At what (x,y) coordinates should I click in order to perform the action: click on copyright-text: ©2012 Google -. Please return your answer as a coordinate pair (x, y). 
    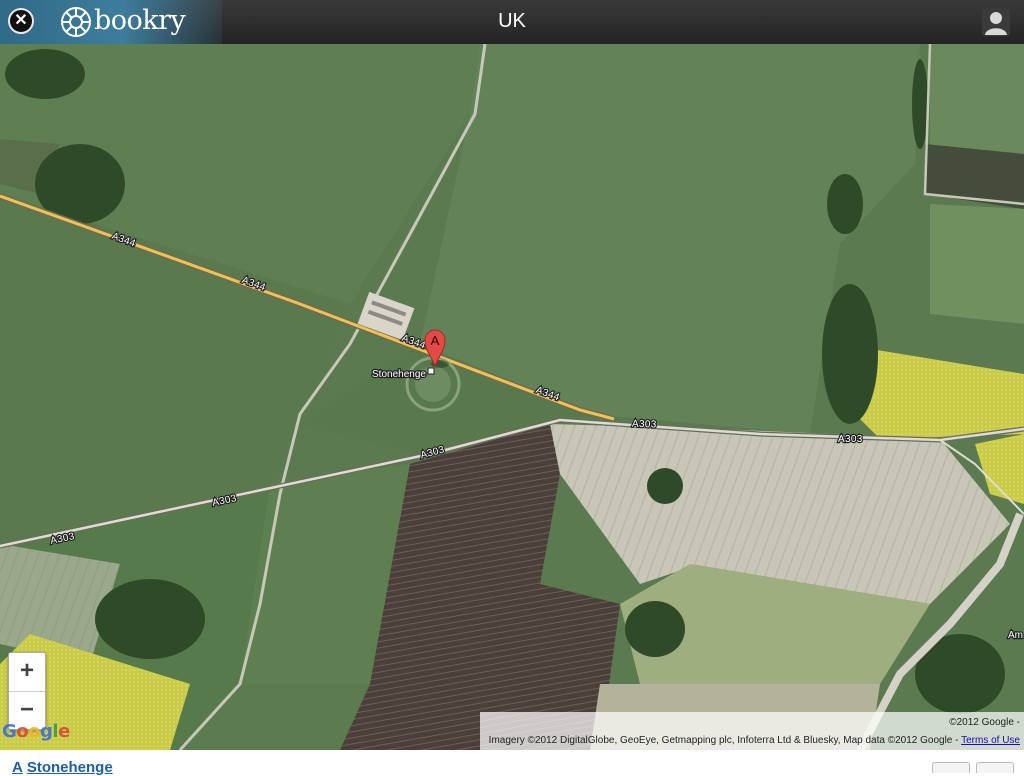
    Looking at the image, I should click on (984, 722).